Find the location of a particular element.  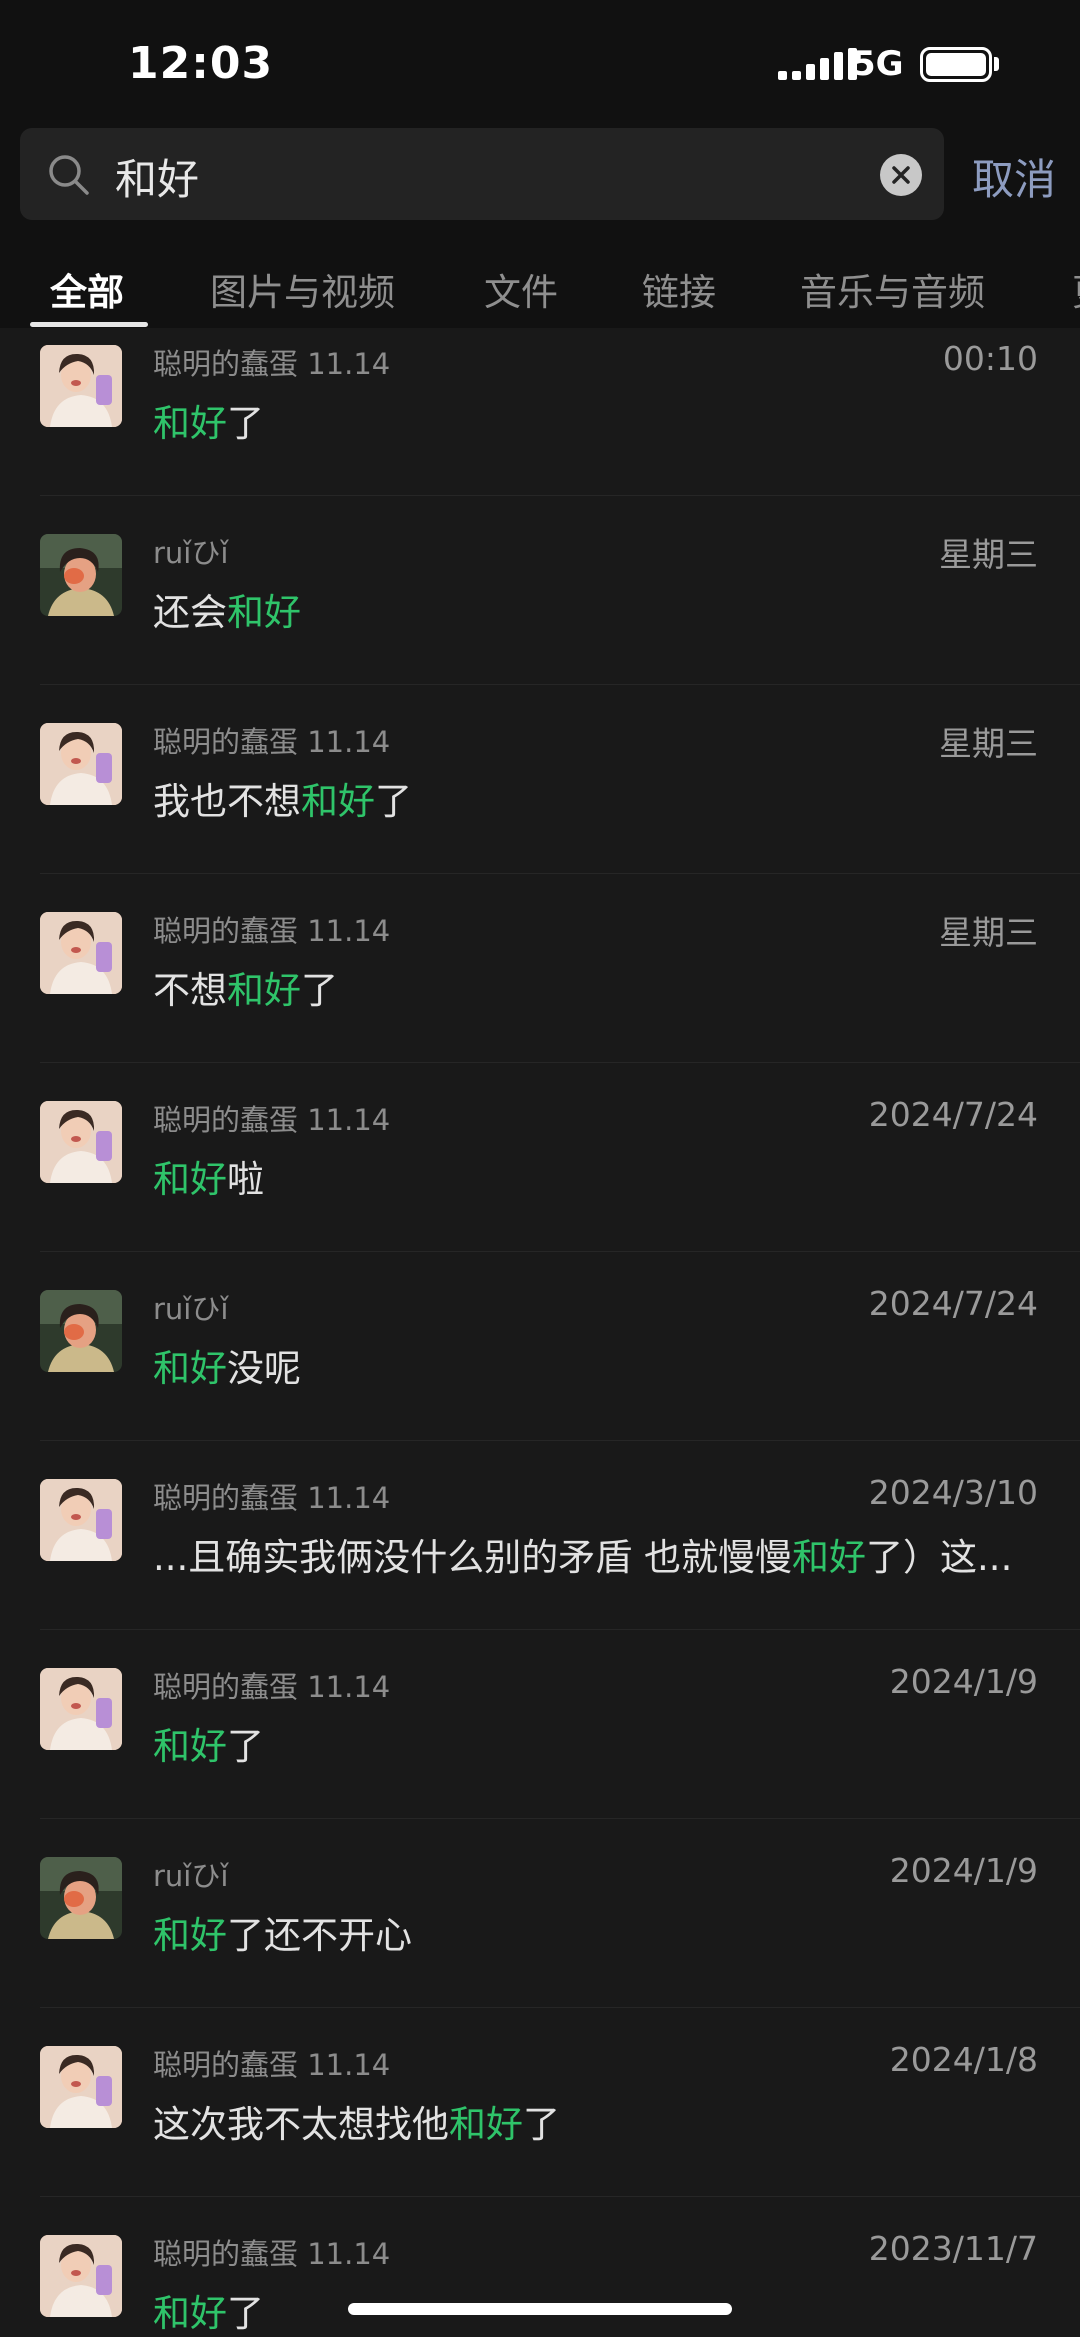

message-time: 2024/1/8 is located at coordinates (963, 2059).